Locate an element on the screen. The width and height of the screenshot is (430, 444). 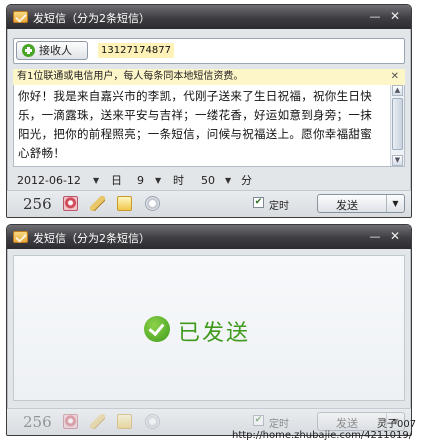
day-label: 日 is located at coordinates (116, 180).